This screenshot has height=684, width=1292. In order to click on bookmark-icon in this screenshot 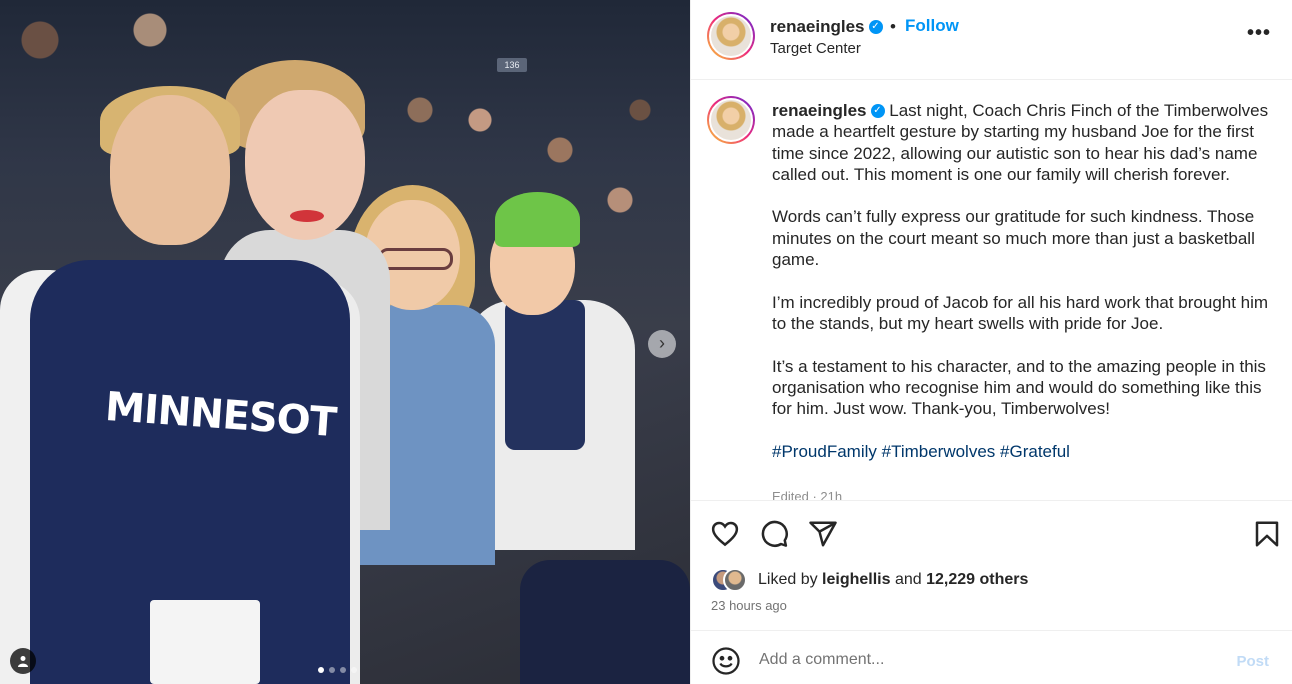, I will do `click(1267, 534)`.